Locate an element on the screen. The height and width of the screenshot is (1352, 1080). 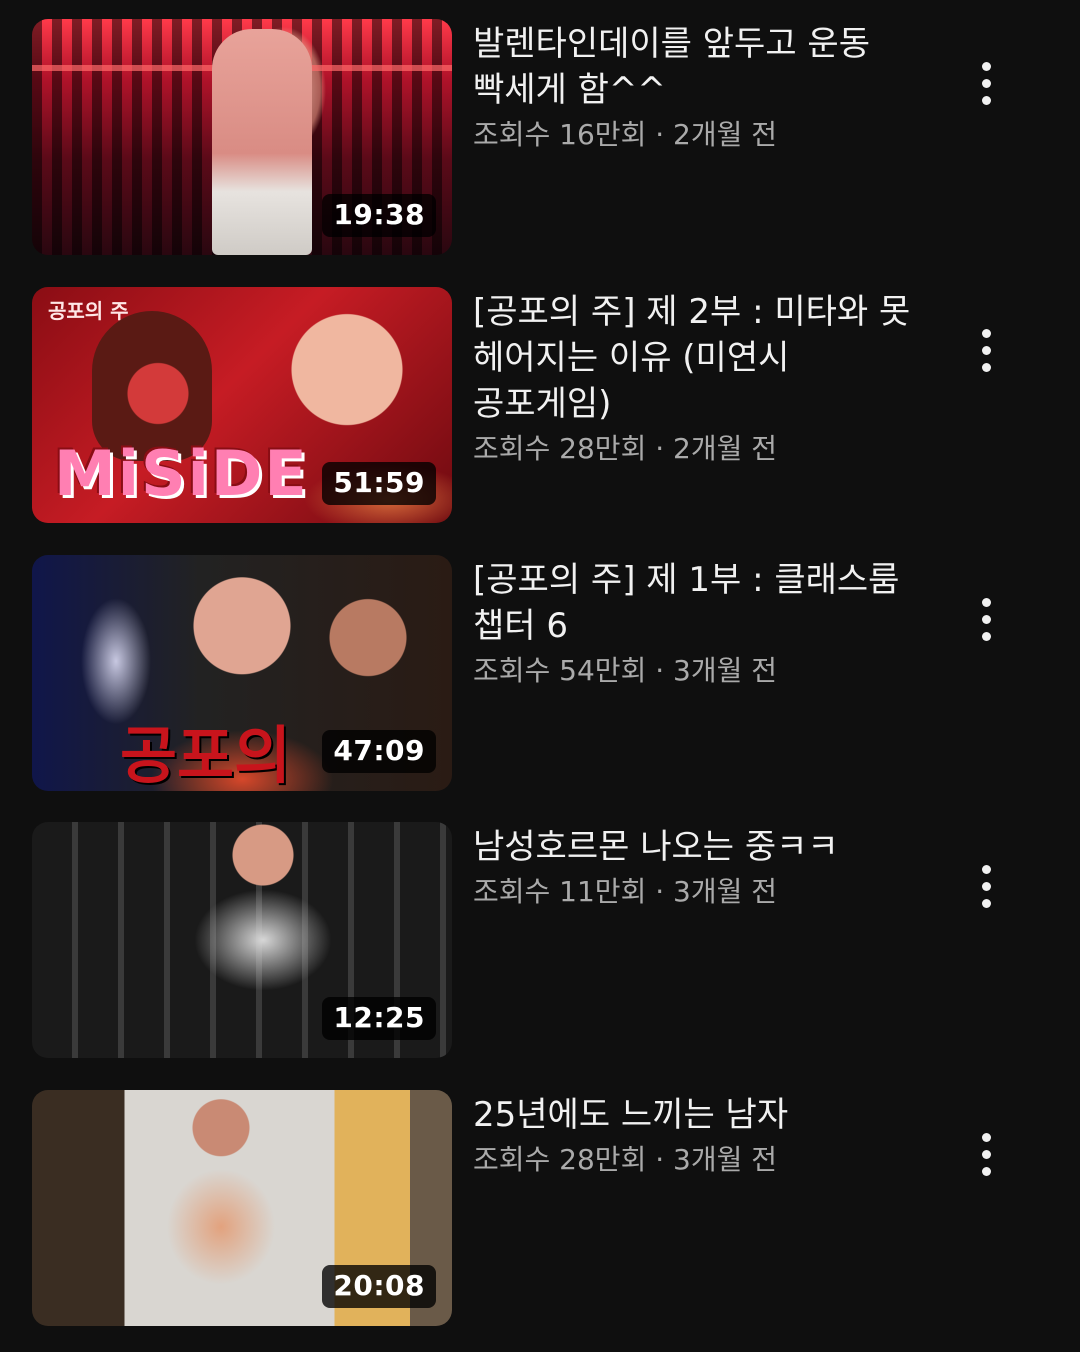
video-title: 25년에도 느끼는 남자 is located at coordinates (693, 1115).